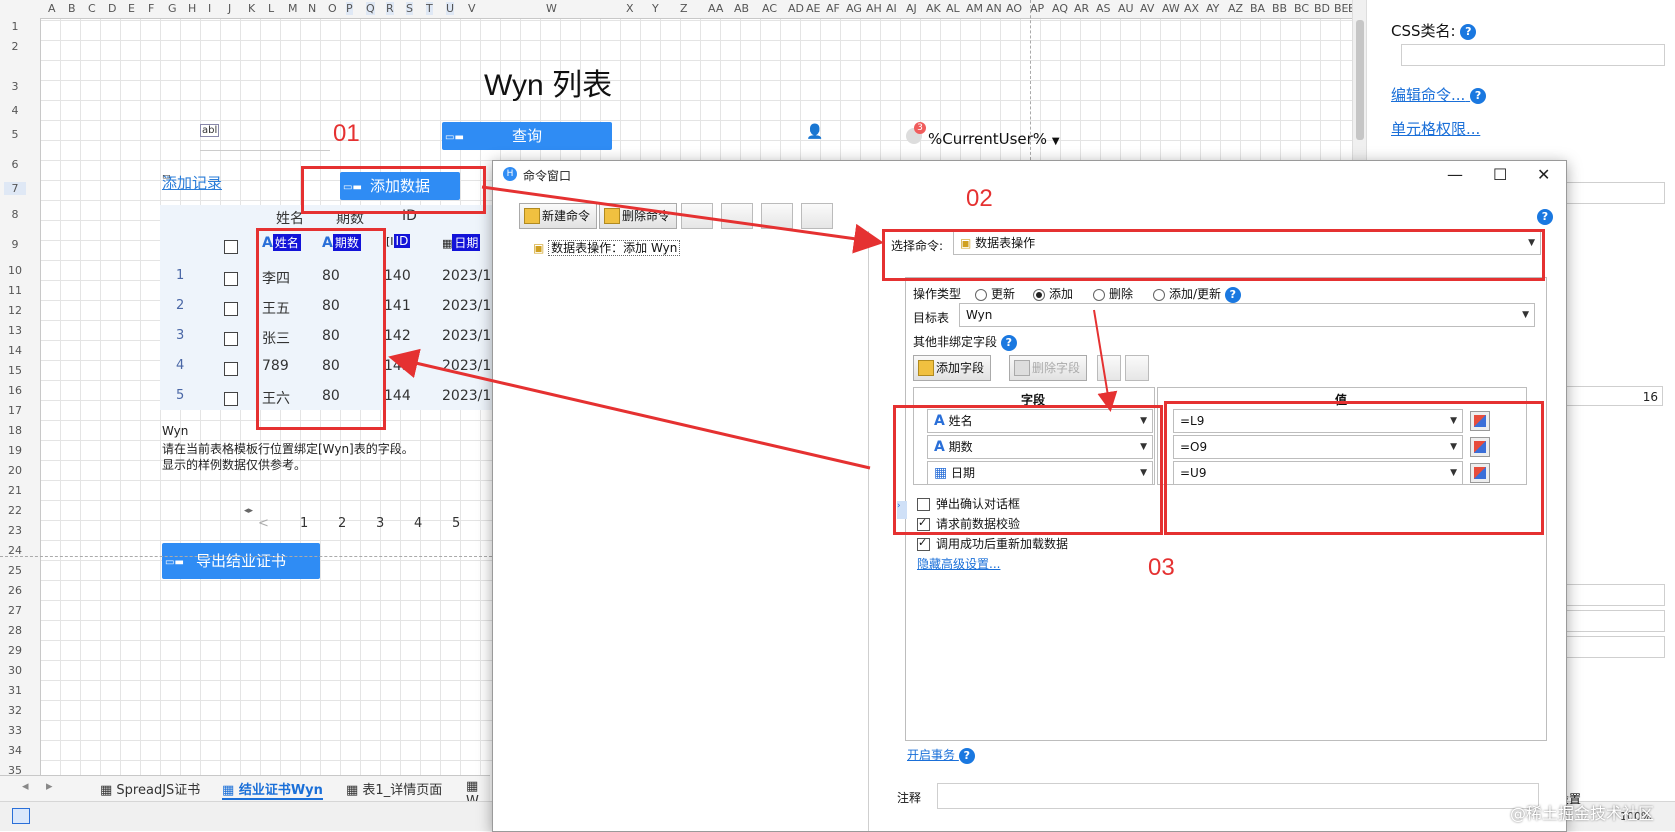 The height and width of the screenshot is (832, 1675). Describe the element at coordinates (753, 327) in the screenshot. I see `annotation-arrows` at that location.